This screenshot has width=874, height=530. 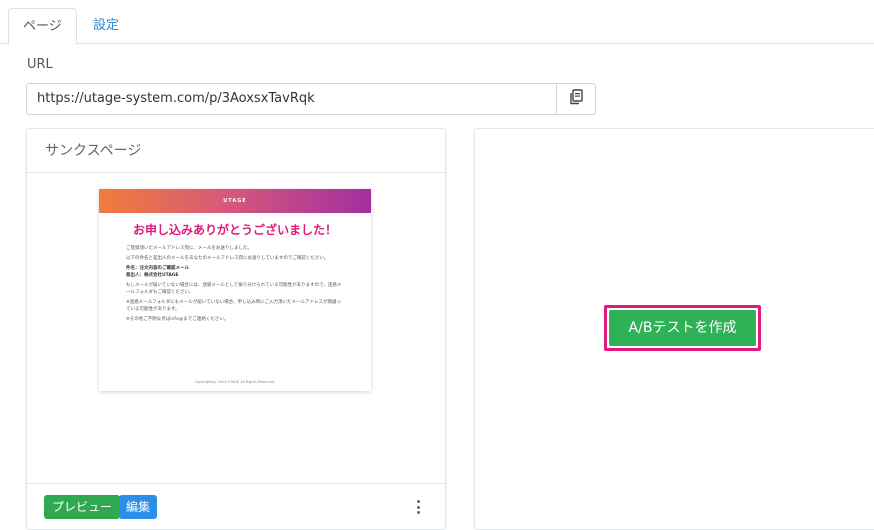 I want to click on copy-icon, so click(x=576, y=99).